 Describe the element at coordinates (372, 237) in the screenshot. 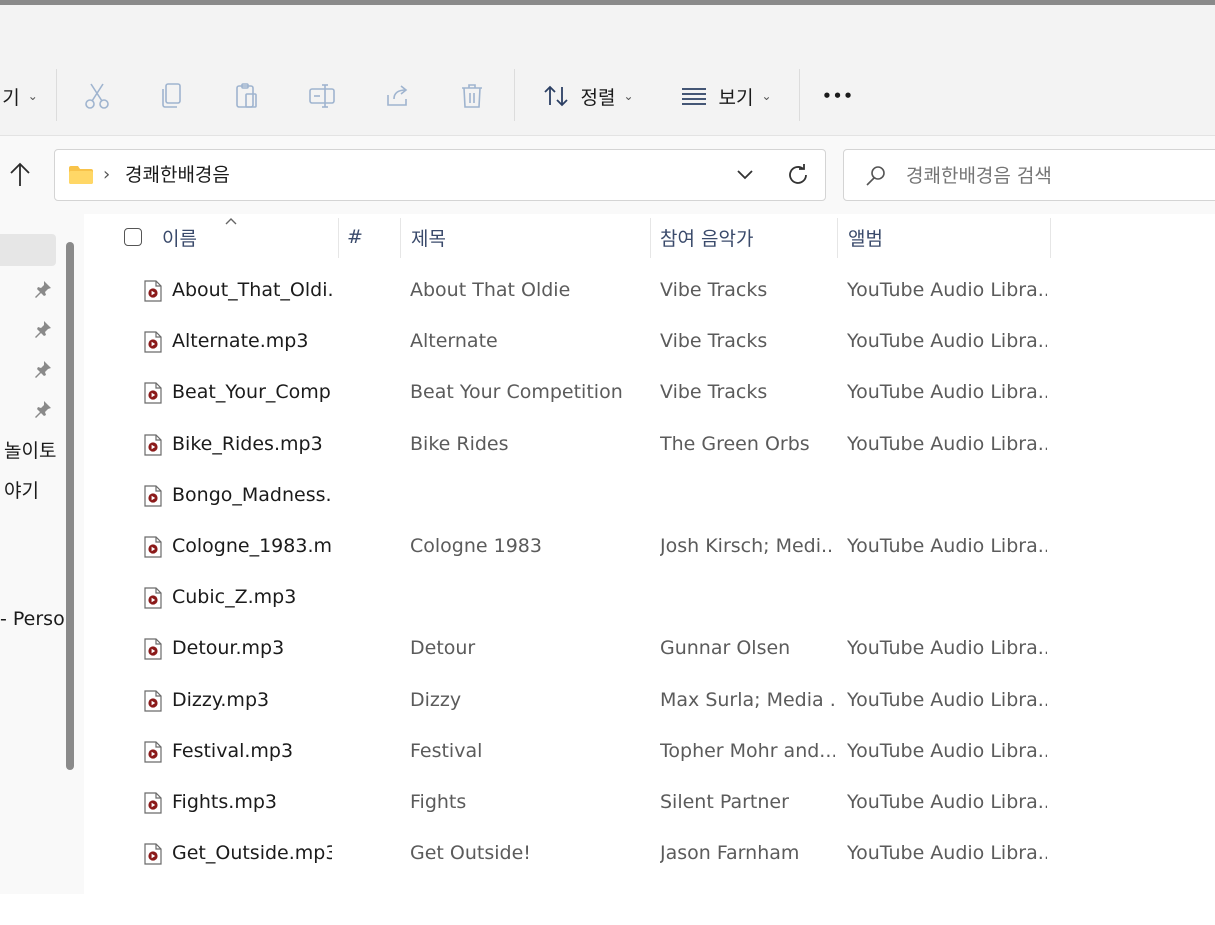

I see `column-header-number: #` at that location.